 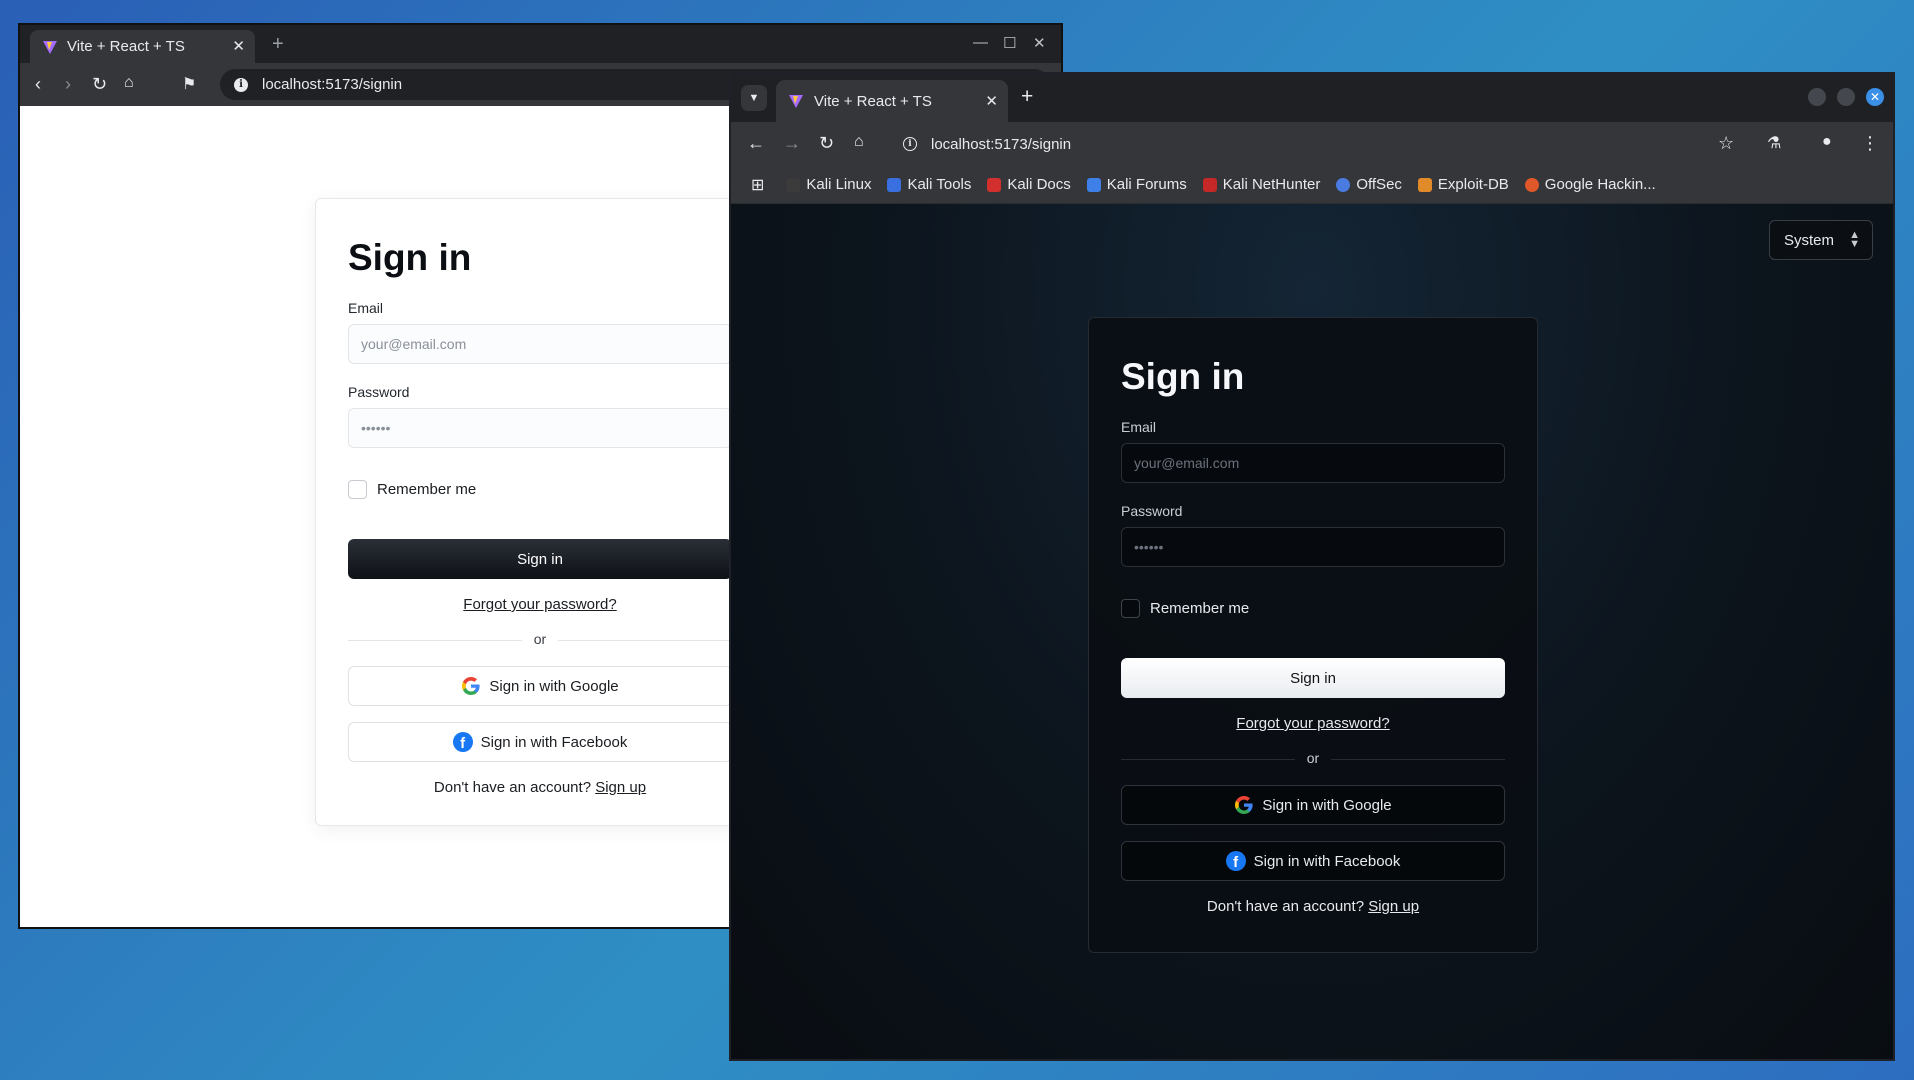 I want to click on browser-toolbar: ← → ↻ ⌂ i localhost:5173/signin ☆ ⚗ ● ⋮, so click(x=1312, y=144).